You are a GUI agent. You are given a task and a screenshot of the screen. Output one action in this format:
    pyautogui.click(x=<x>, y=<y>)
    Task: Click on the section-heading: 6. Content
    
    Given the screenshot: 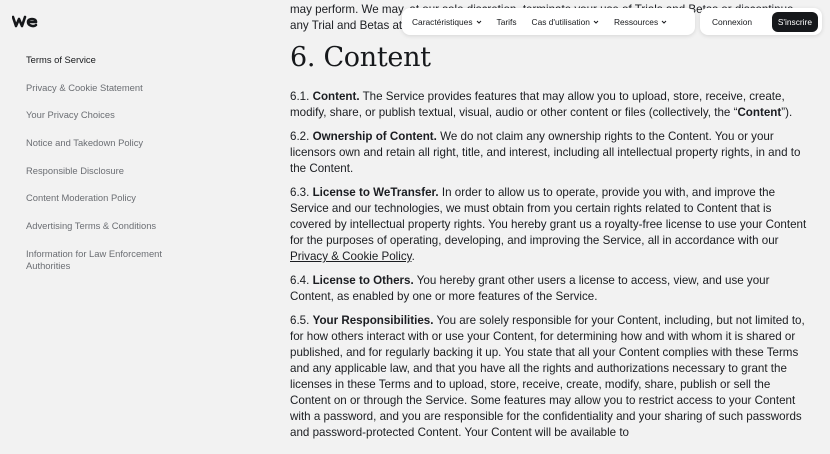 What is the action you would take?
    pyautogui.click(x=360, y=57)
    